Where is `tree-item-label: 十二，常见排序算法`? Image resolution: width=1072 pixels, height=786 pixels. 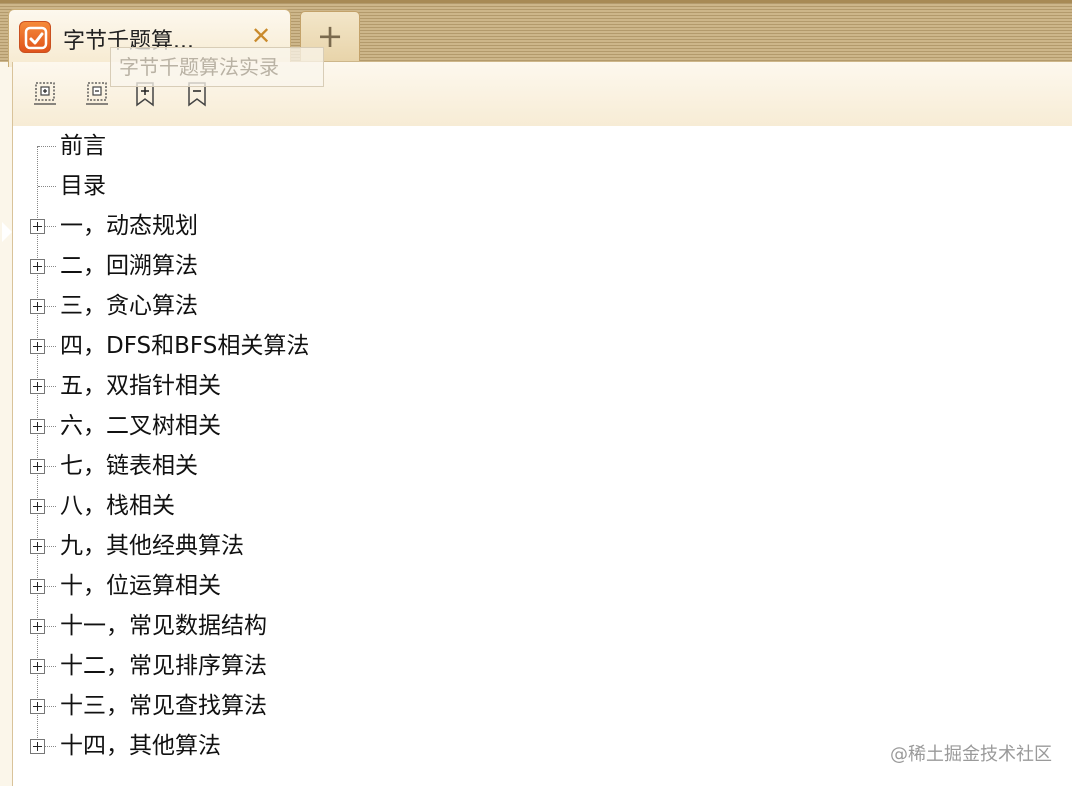 tree-item-label: 十二，常见排序算法 is located at coordinates (163, 666).